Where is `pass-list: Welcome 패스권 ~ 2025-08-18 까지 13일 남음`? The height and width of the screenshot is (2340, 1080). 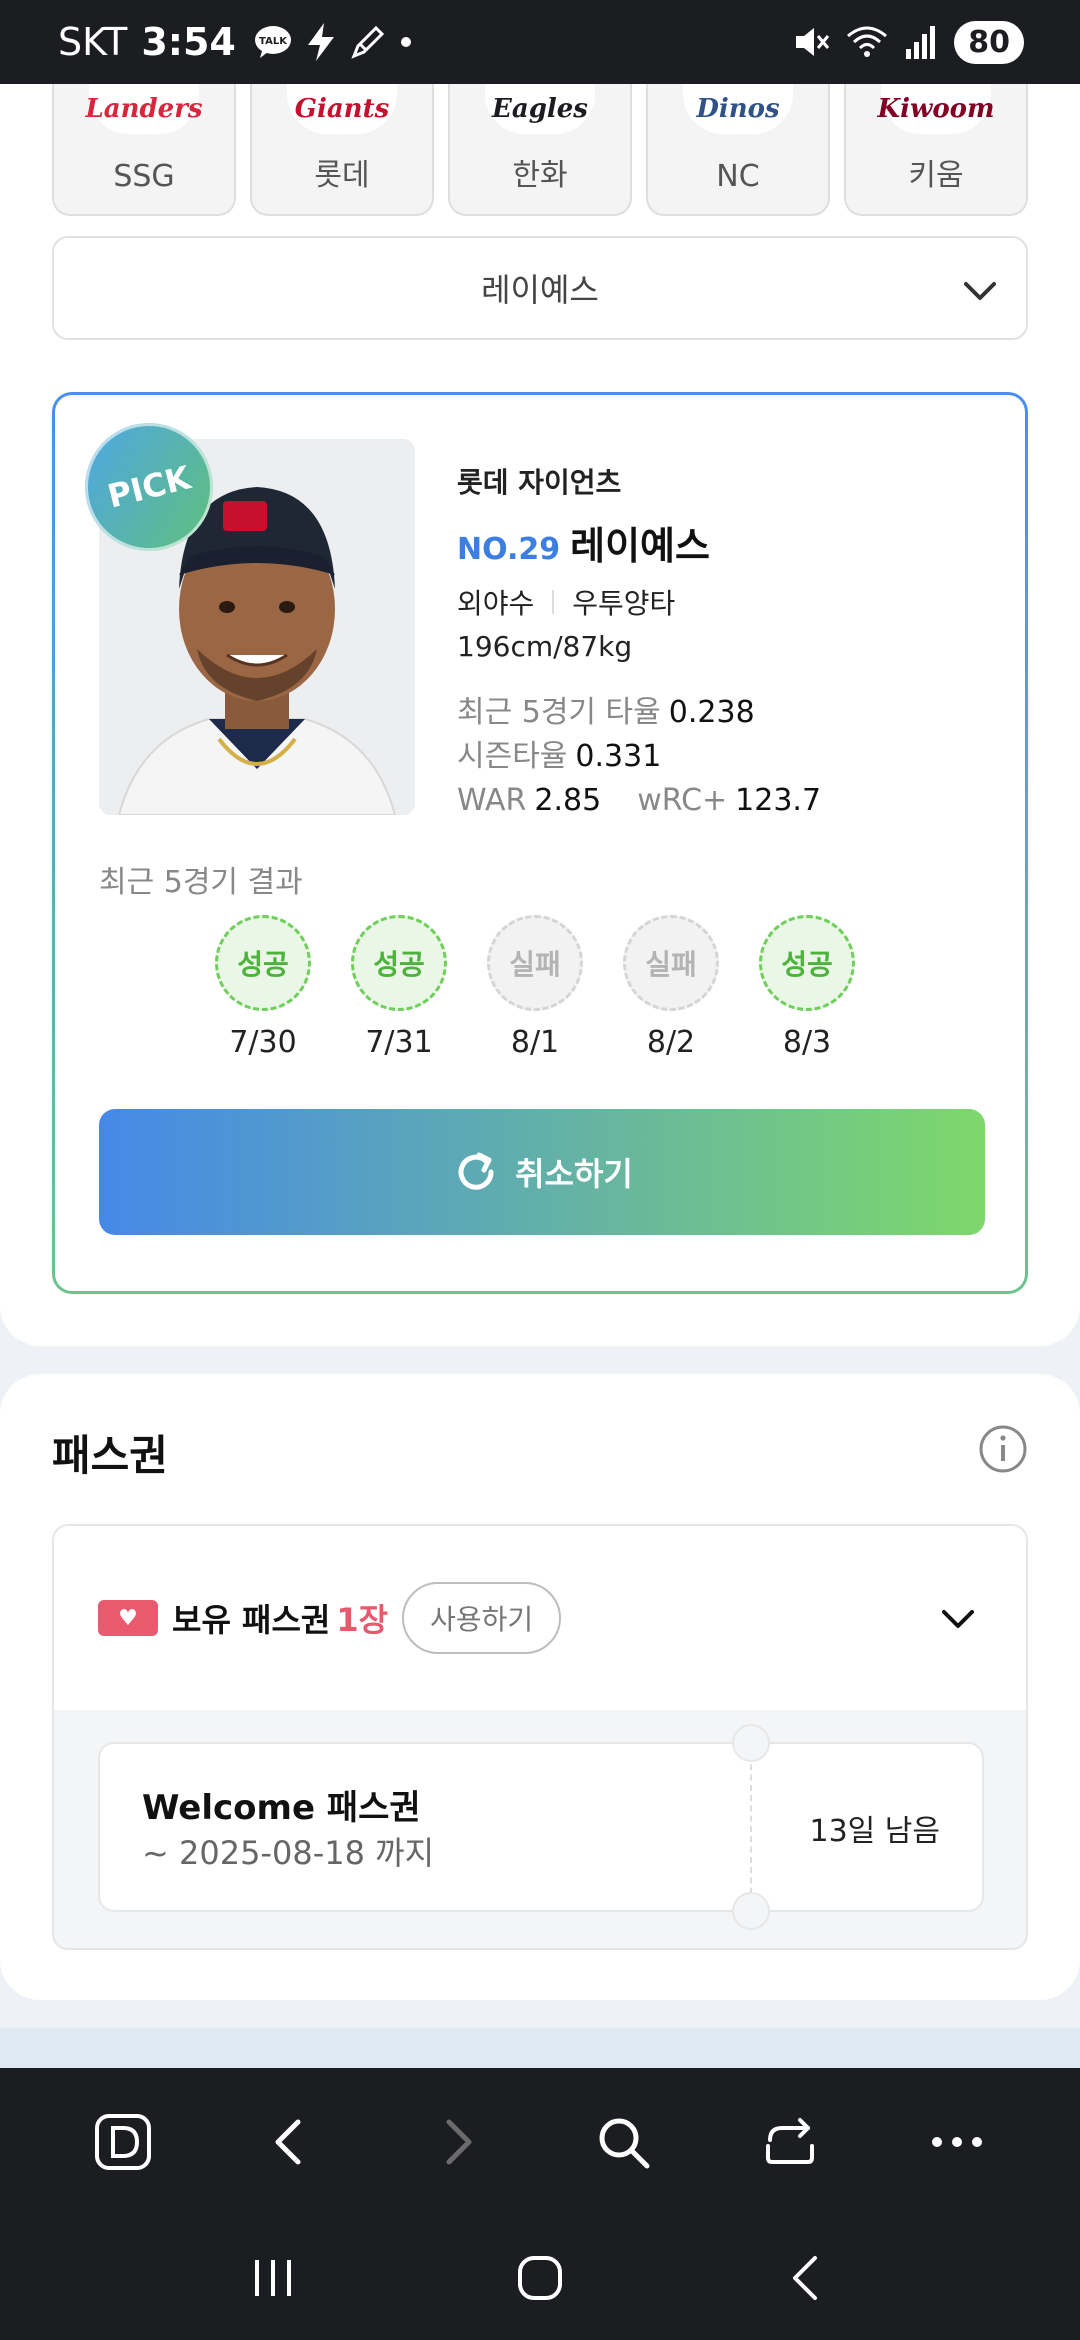
pass-list: Welcome 패스권 ~ 2025-08-18 까지 13일 남음 is located at coordinates (540, 1829).